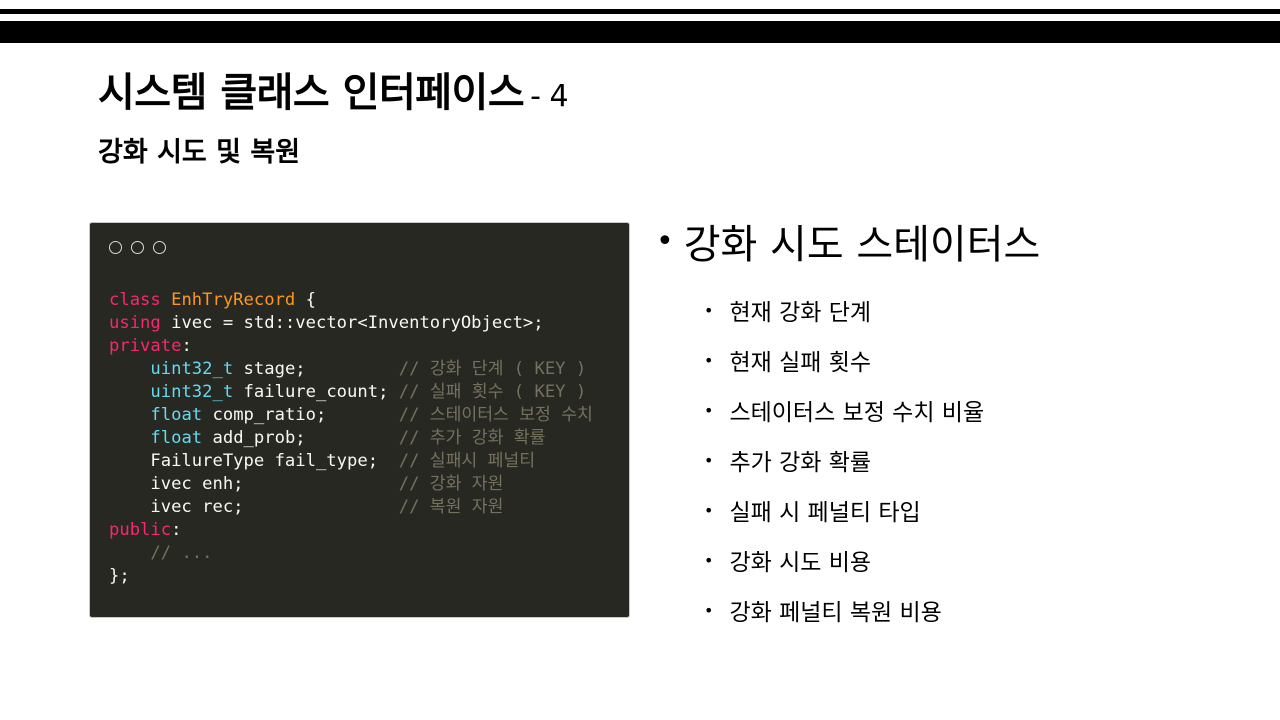 The width and height of the screenshot is (1280, 720). What do you see at coordinates (549, 96) in the screenshot?
I see `slide-title-suffix: - 4` at bounding box center [549, 96].